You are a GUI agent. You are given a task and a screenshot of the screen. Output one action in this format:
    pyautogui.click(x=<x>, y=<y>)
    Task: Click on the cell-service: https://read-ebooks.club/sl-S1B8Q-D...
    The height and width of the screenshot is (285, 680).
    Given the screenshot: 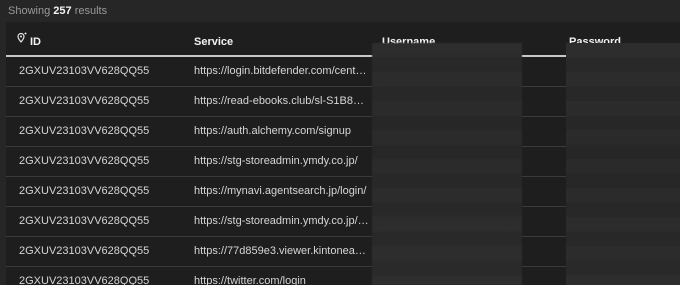 What is the action you would take?
    pyautogui.click(x=281, y=101)
    